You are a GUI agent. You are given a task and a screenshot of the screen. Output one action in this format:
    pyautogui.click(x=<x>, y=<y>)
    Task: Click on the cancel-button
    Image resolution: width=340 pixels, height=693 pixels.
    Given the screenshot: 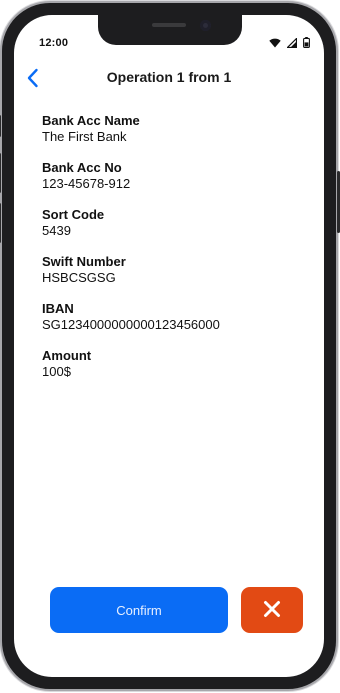 What is the action you would take?
    pyautogui.click(x=272, y=610)
    